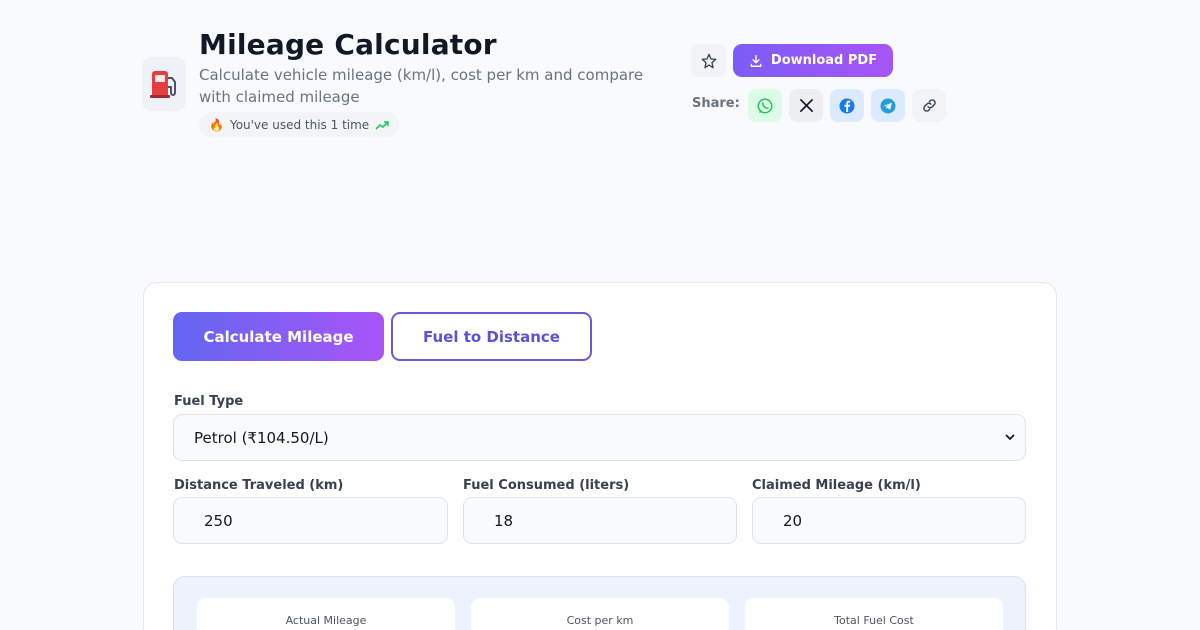 The width and height of the screenshot is (1200, 630). I want to click on share-whatsapp-button, so click(765, 105).